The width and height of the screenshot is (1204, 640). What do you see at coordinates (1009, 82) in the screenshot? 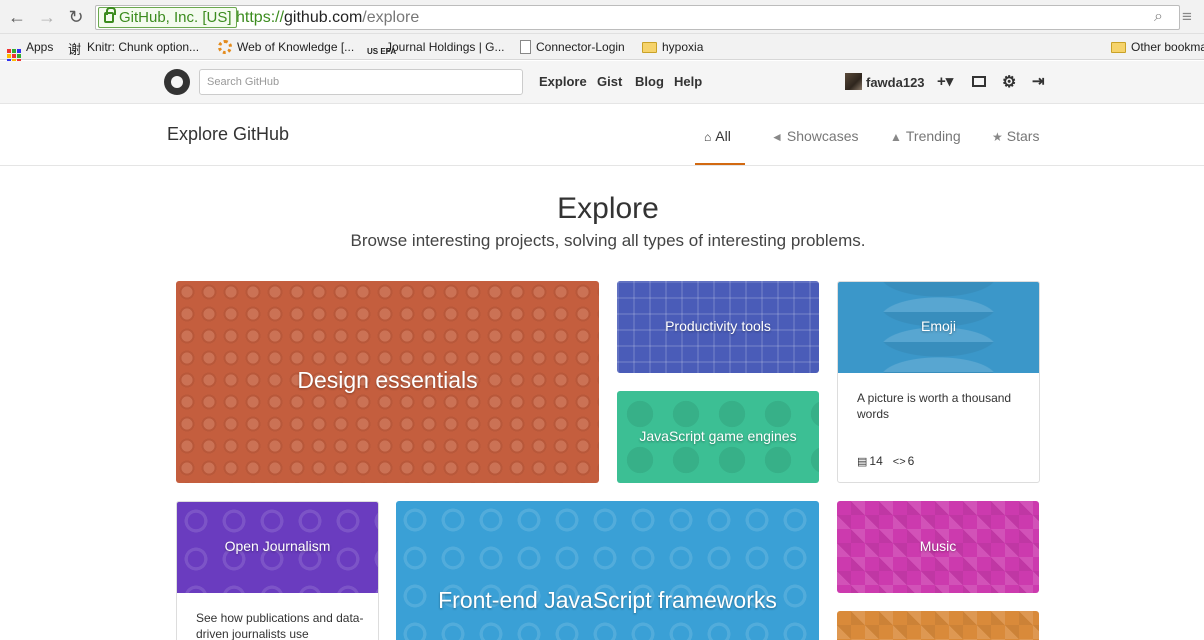
I see `gear-icon: ⚙` at bounding box center [1009, 82].